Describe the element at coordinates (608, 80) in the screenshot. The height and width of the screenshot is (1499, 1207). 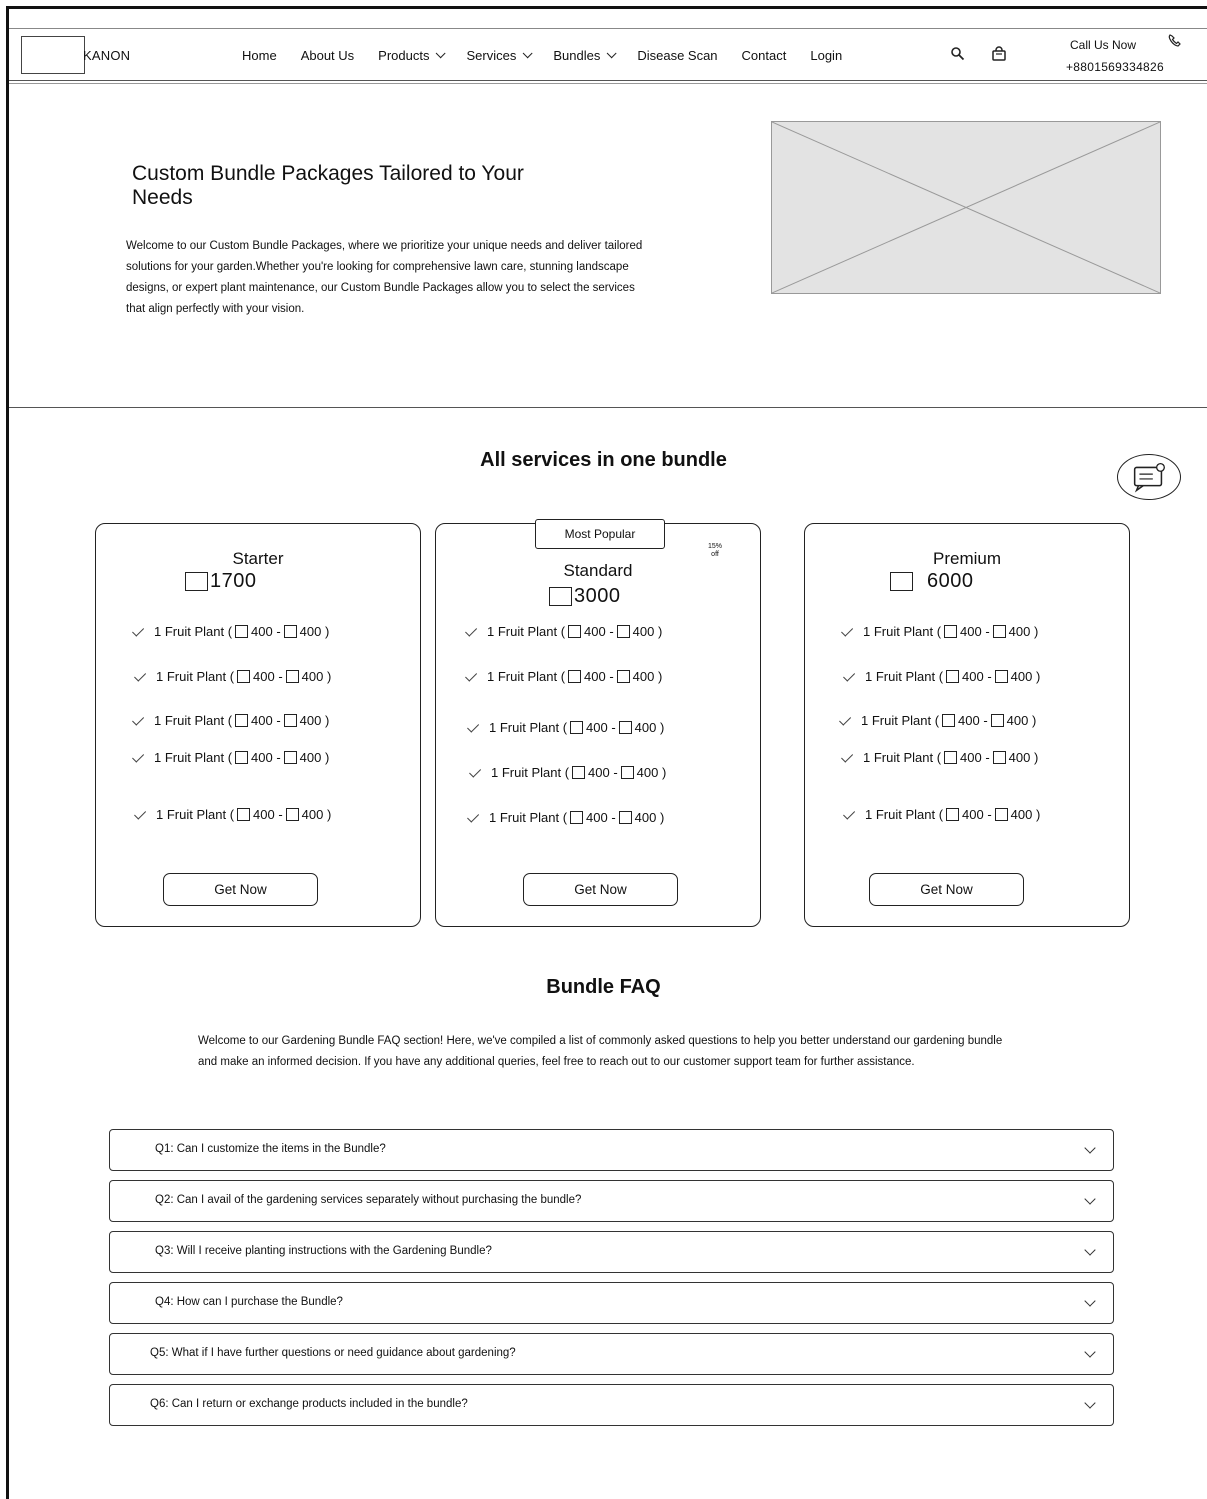
I see `header-divider` at that location.